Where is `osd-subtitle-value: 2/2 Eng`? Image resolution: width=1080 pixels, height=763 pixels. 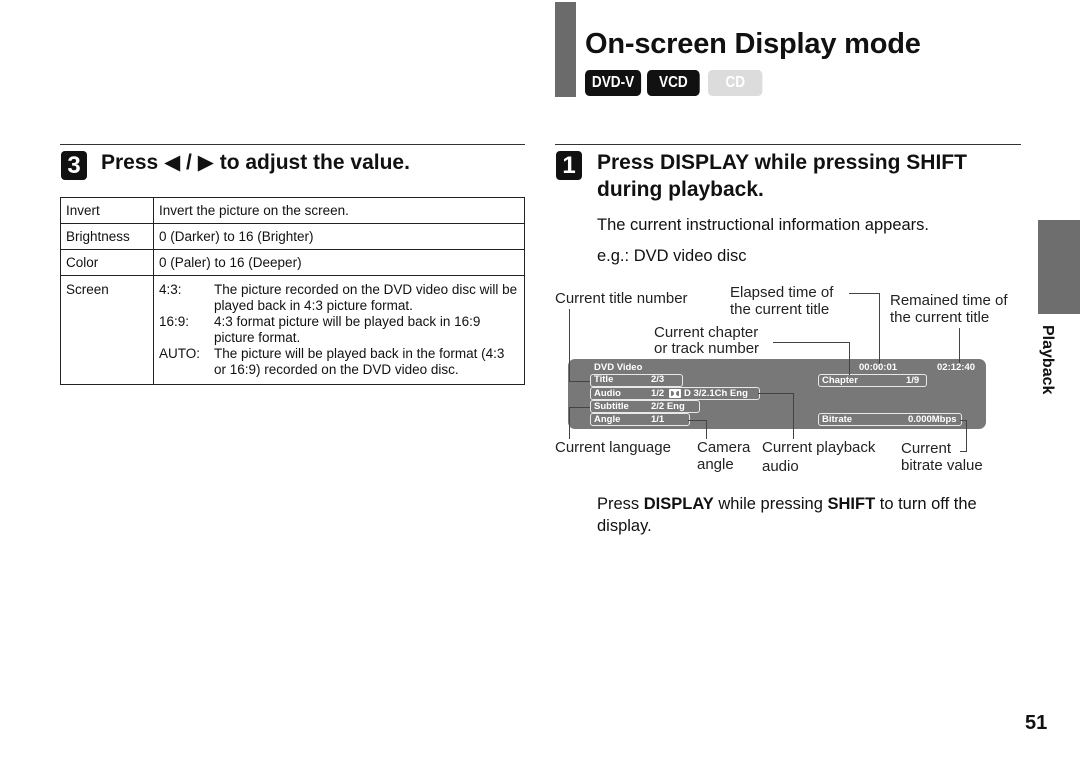
osd-subtitle-value: 2/2 Eng is located at coordinates (668, 406).